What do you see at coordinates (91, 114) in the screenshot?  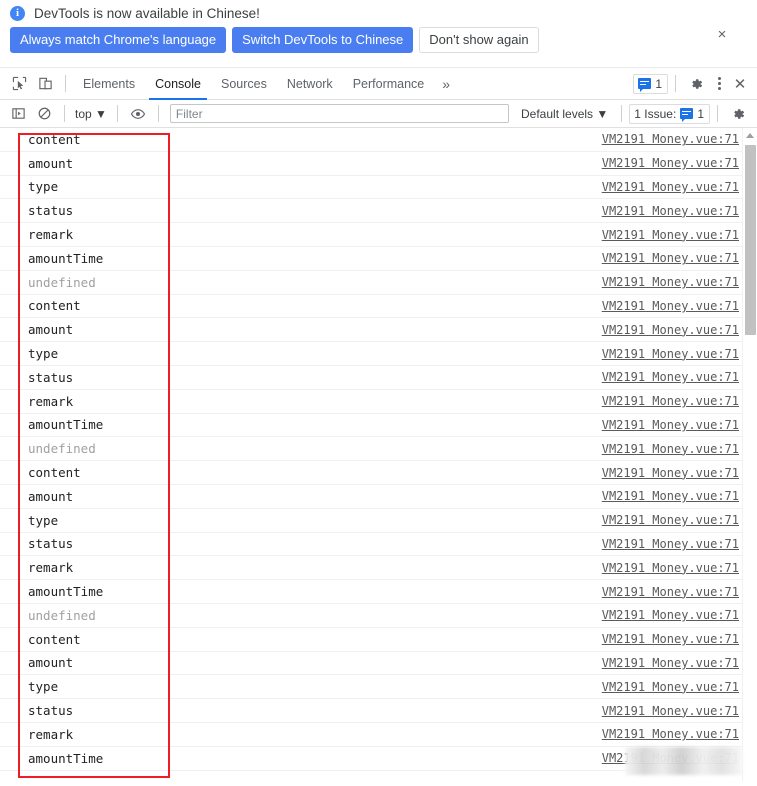 I see `execution-context-selector: top ▼` at bounding box center [91, 114].